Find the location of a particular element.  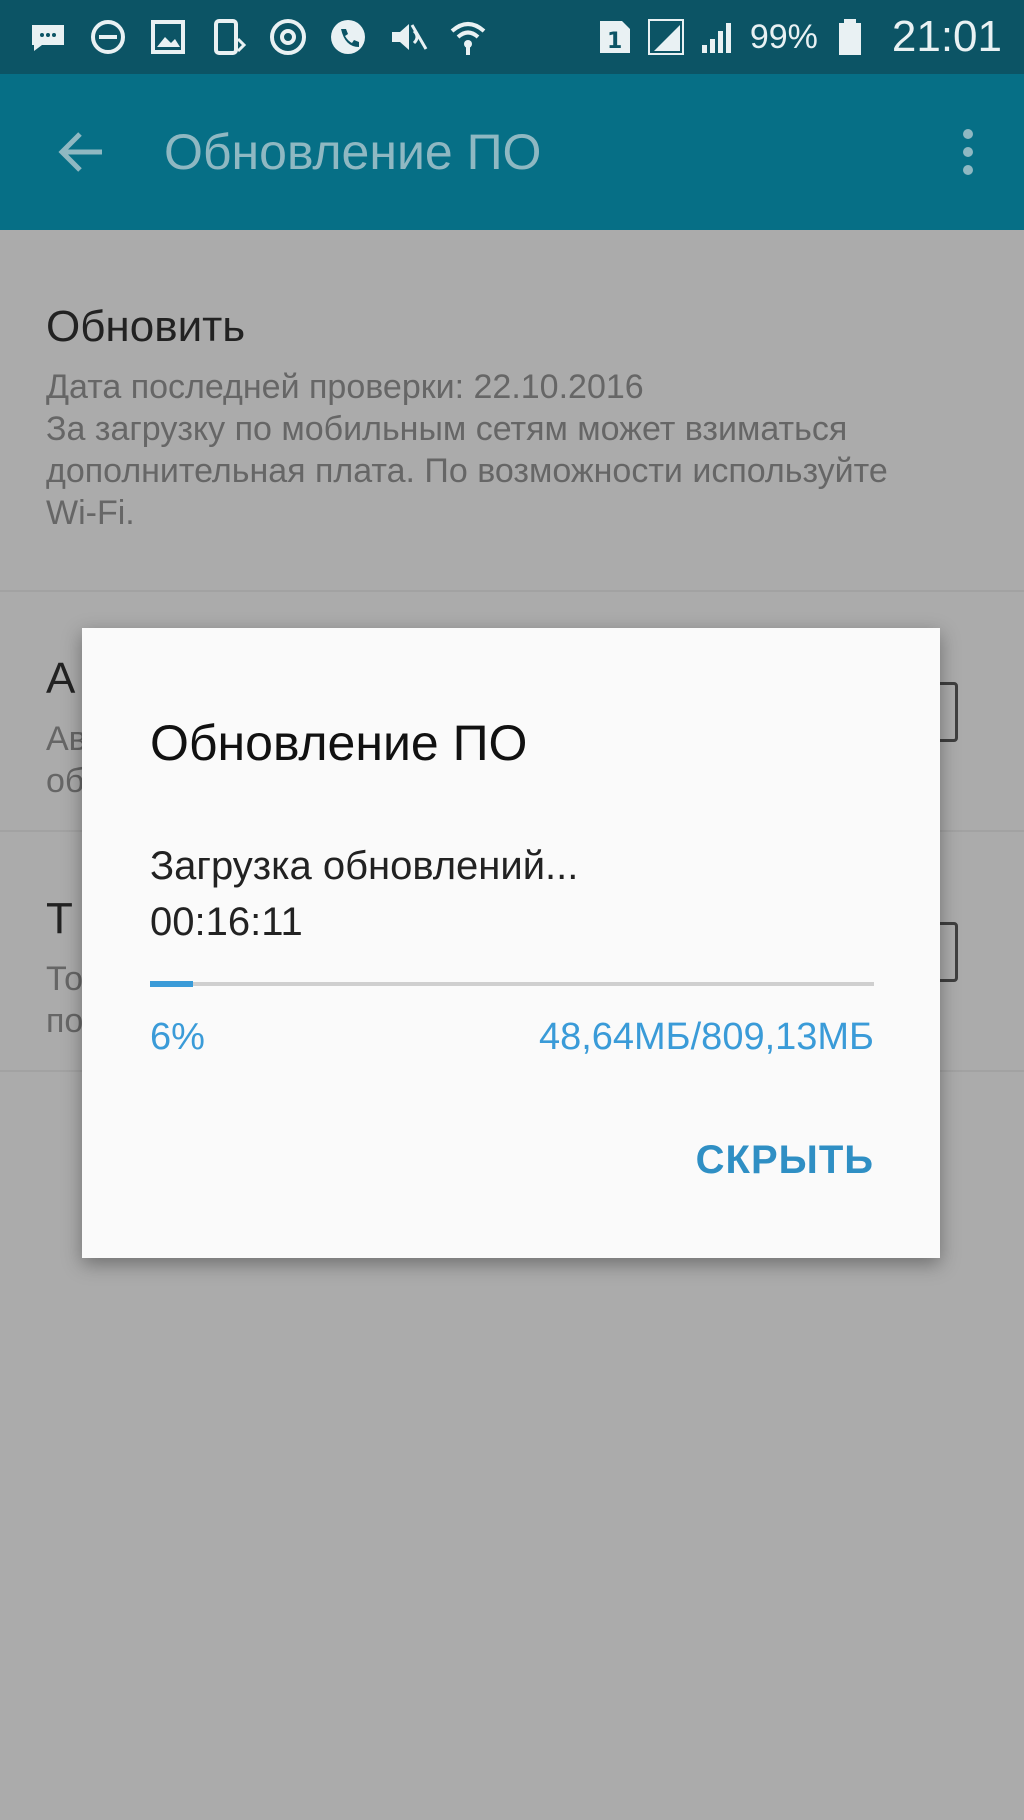

download-size: 48,64МБ/809,13МБ is located at coordinates (706, 1037).